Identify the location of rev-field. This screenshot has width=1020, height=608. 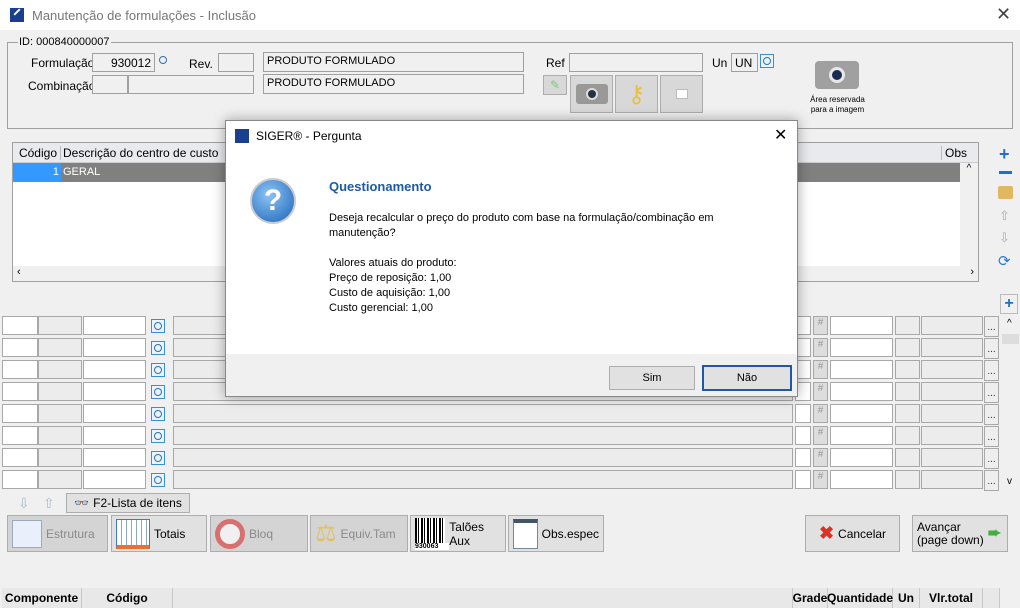
(236, 62).